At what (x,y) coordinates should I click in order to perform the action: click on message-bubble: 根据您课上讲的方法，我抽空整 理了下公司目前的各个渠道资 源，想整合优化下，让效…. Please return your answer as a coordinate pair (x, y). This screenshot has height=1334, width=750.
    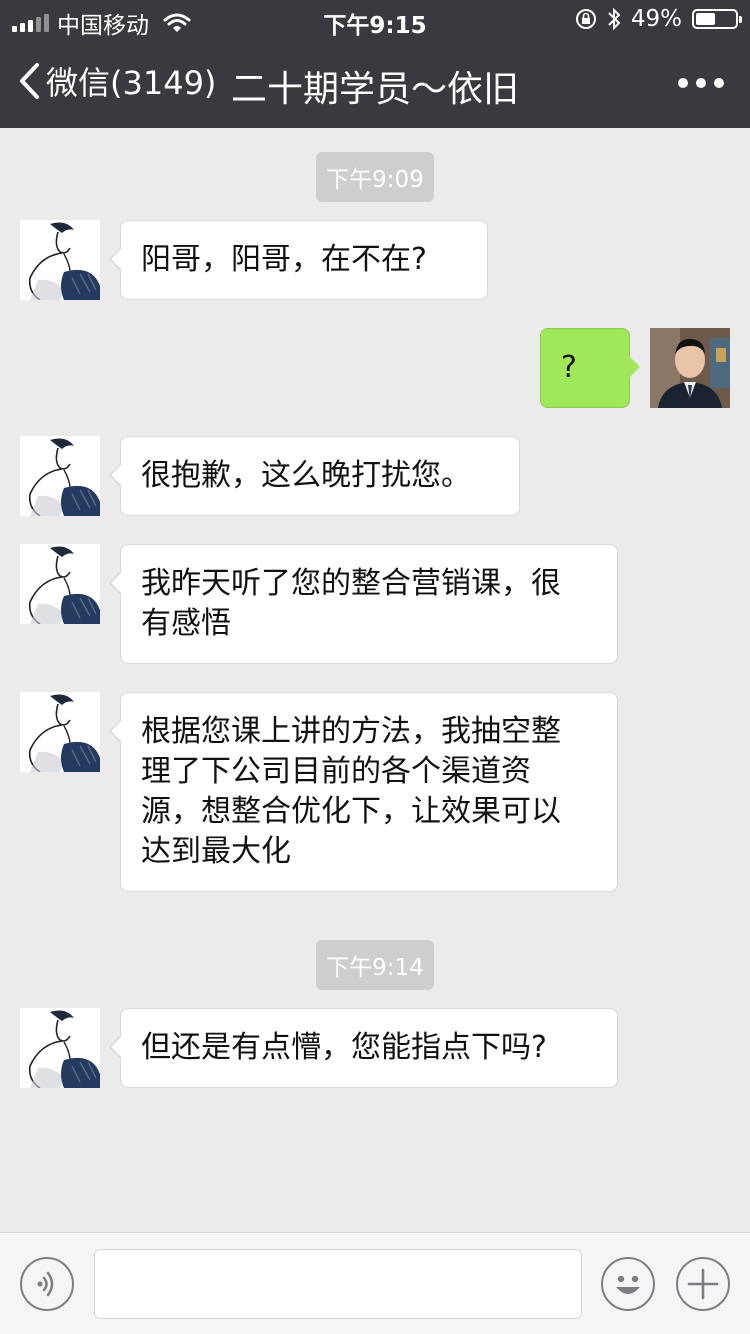
    Looking at the image, I should click on (363, 792).